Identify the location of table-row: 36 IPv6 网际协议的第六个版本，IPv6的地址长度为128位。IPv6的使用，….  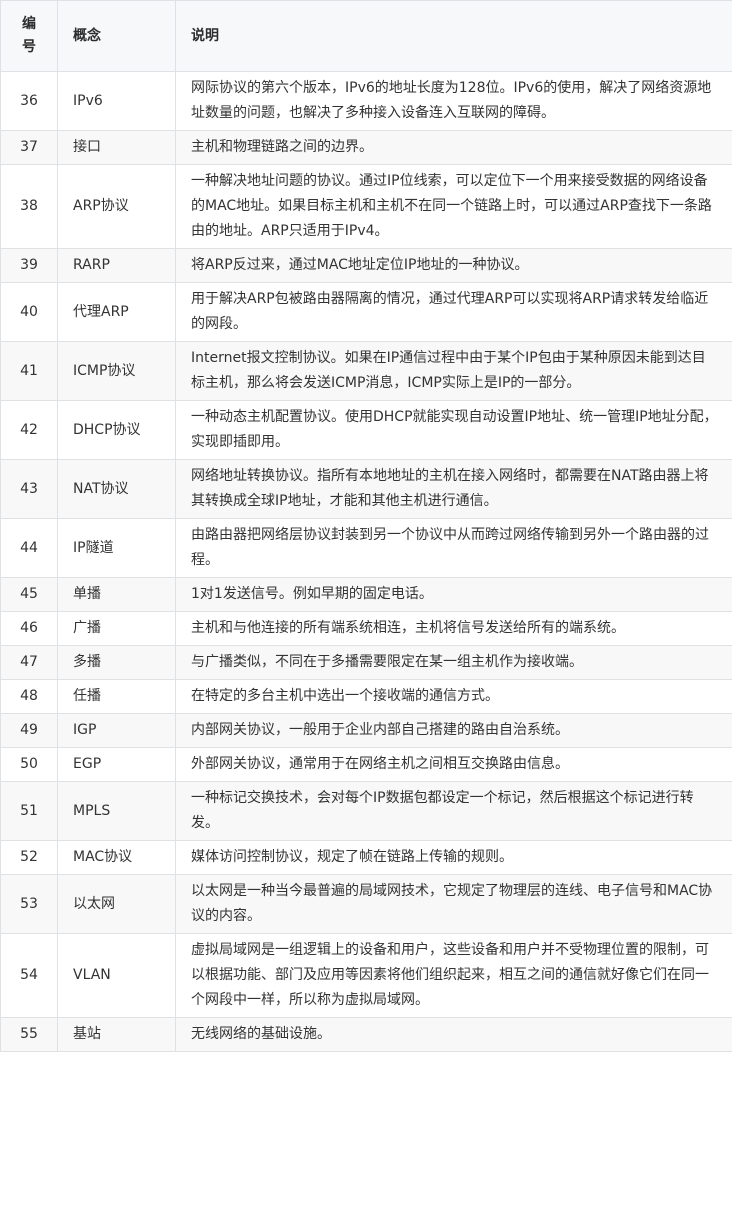
(366, 101).